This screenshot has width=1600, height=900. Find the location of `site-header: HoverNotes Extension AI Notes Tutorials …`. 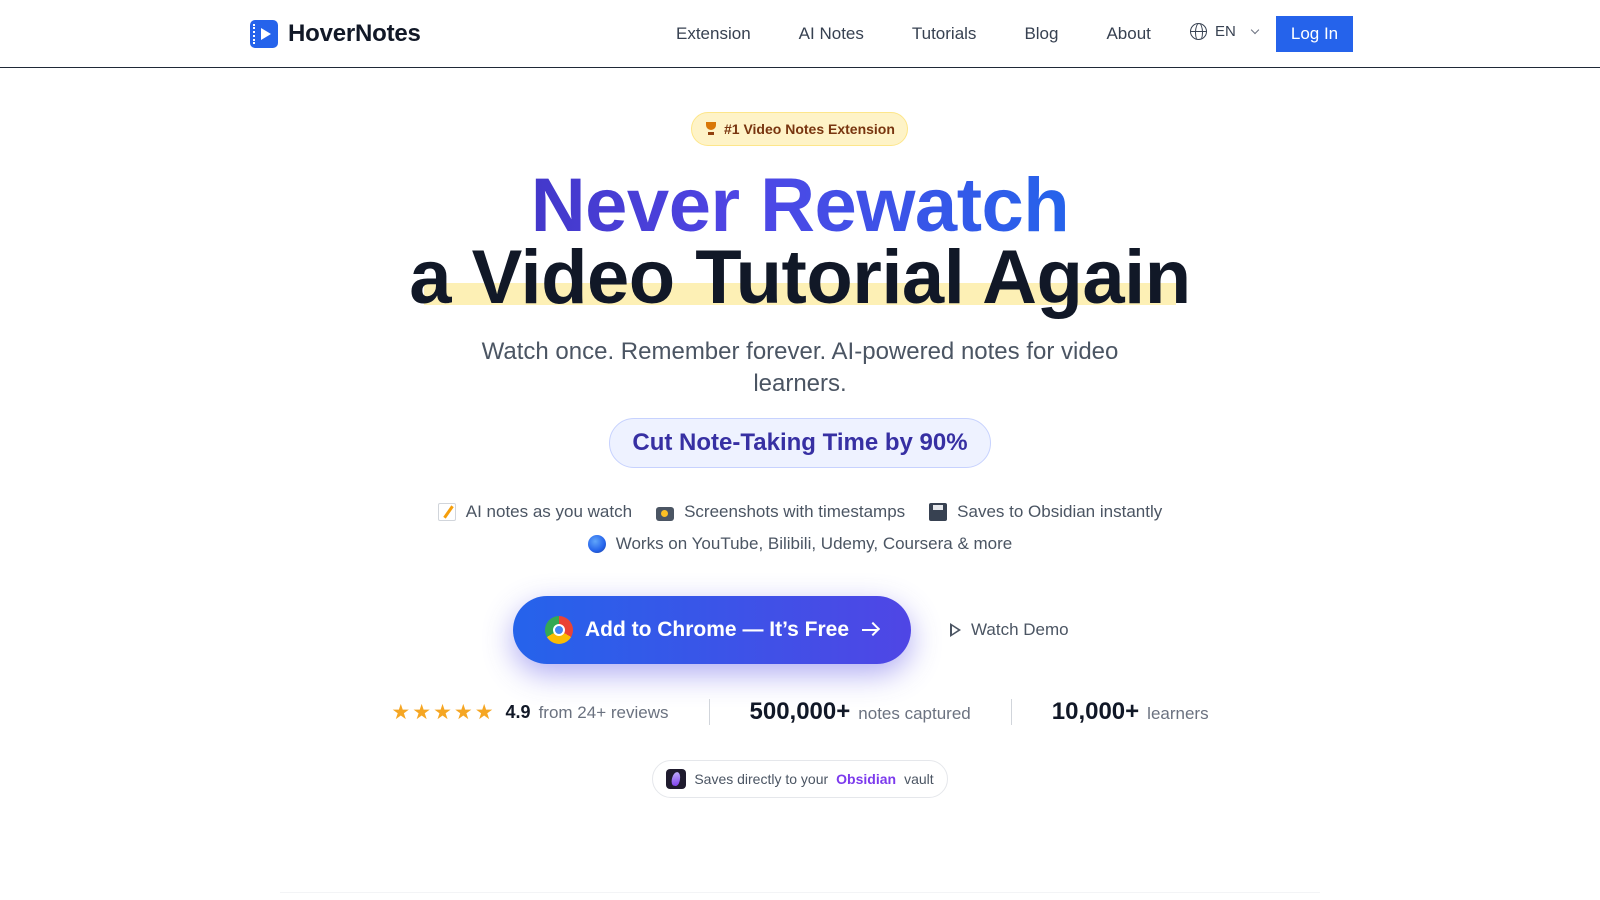

site-header: HoverNotes Extension AI Notes Tutorials … is located at coordinates (800, 34).